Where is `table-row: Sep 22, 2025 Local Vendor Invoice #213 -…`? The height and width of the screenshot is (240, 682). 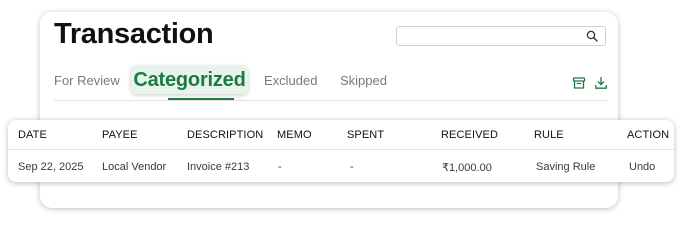 table-row: Sep 22, 2025 Local Vendor Invoice #213 -… is located at coordinates (341, 166).